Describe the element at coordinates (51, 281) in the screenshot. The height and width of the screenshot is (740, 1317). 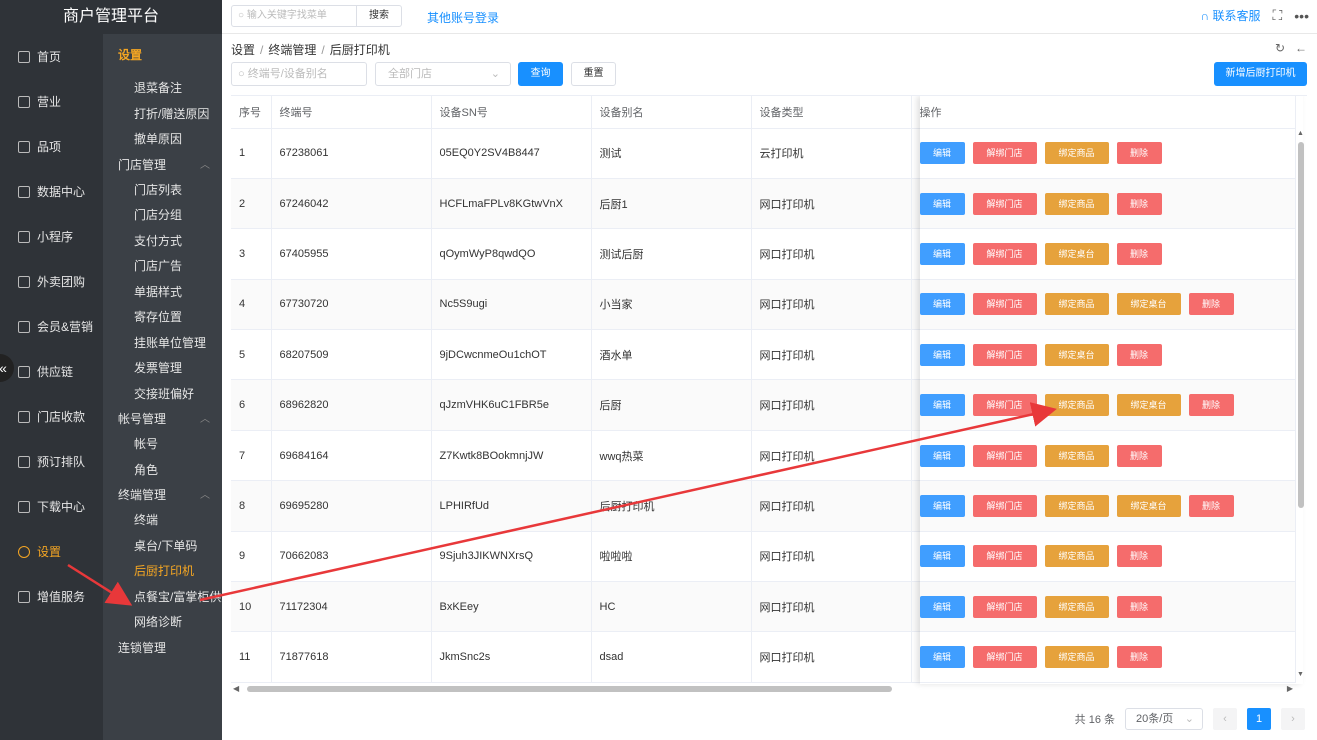
I see `nav-item: 外卖团购` at that location.